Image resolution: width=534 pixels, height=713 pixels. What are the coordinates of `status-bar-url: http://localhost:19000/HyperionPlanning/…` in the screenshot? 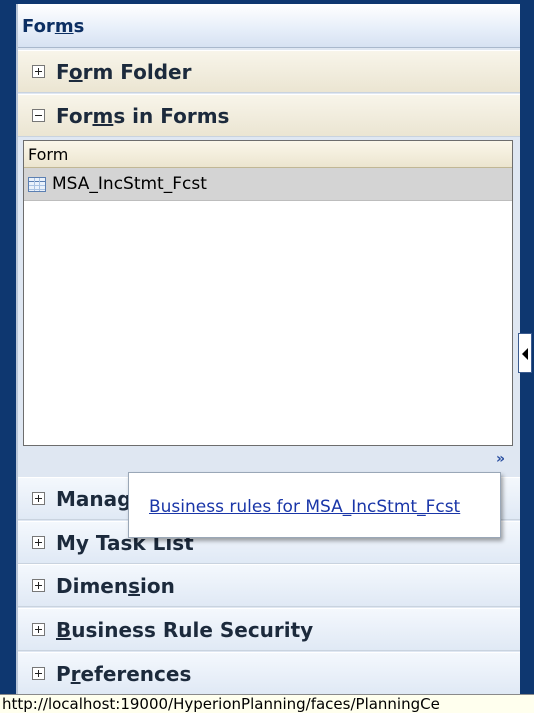 It's located at (267, 703).